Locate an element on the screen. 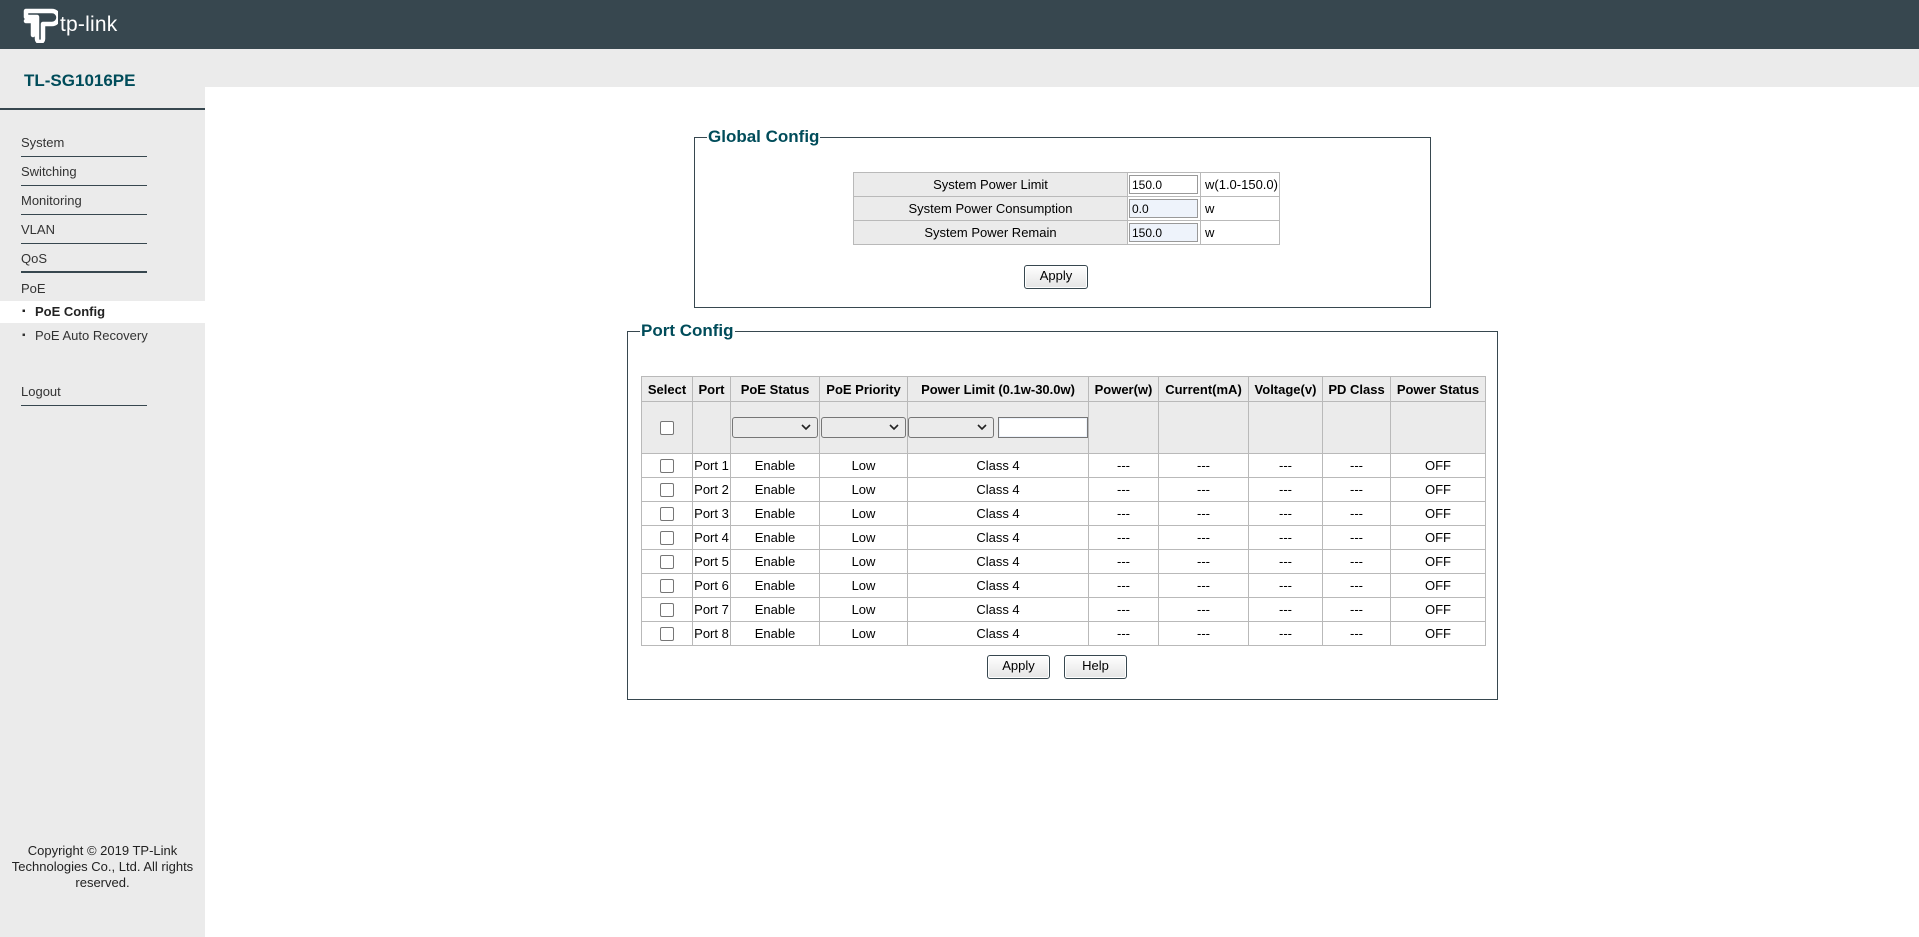 The height and width of the screenshot is (937, 1919). sidebar-item-system: System is located at coordinates (84, 143).